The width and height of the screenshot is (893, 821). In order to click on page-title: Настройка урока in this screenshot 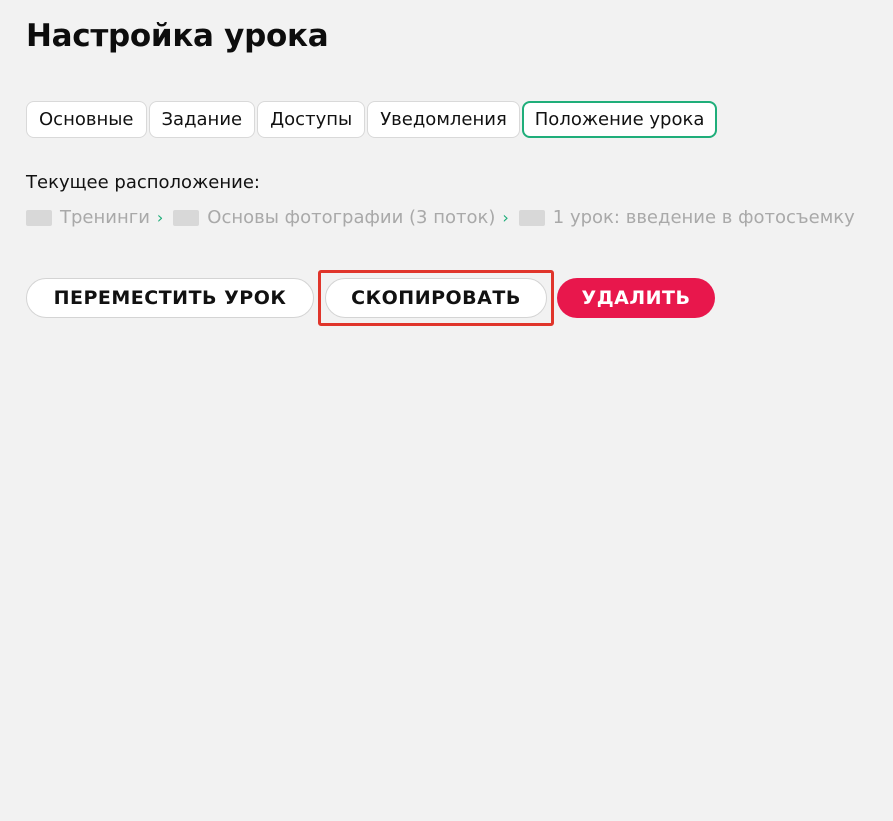, I will do `click(177, 36)`.